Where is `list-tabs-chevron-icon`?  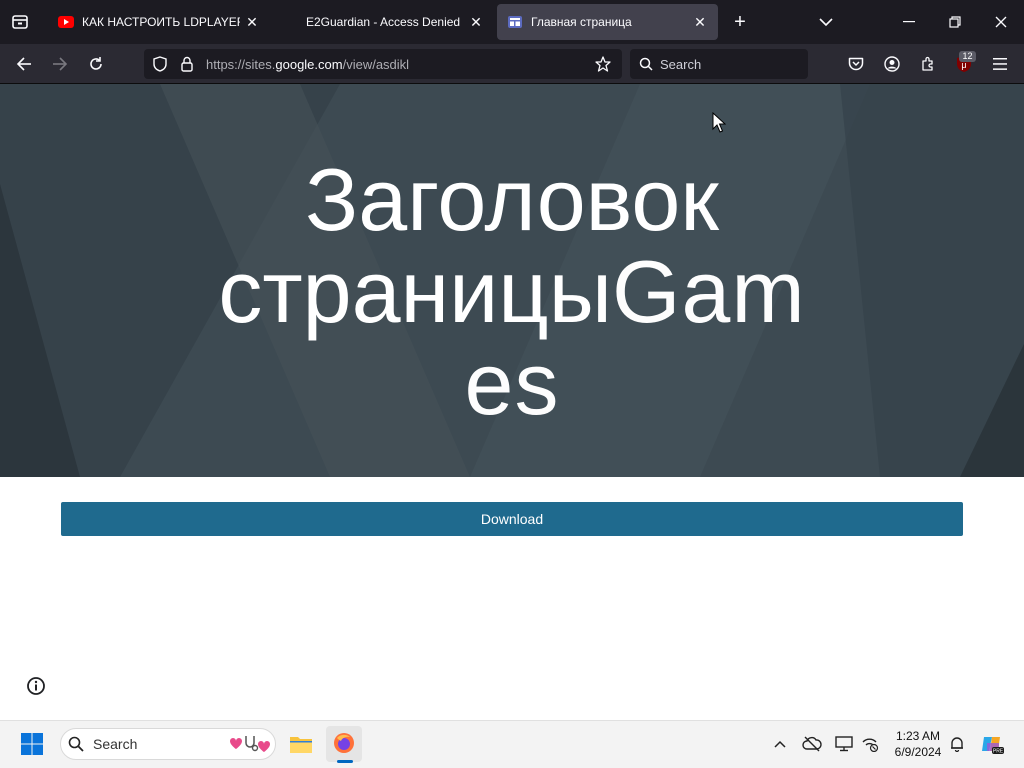 list-tabs-chevron-icon is located at coordinates (826, 22).